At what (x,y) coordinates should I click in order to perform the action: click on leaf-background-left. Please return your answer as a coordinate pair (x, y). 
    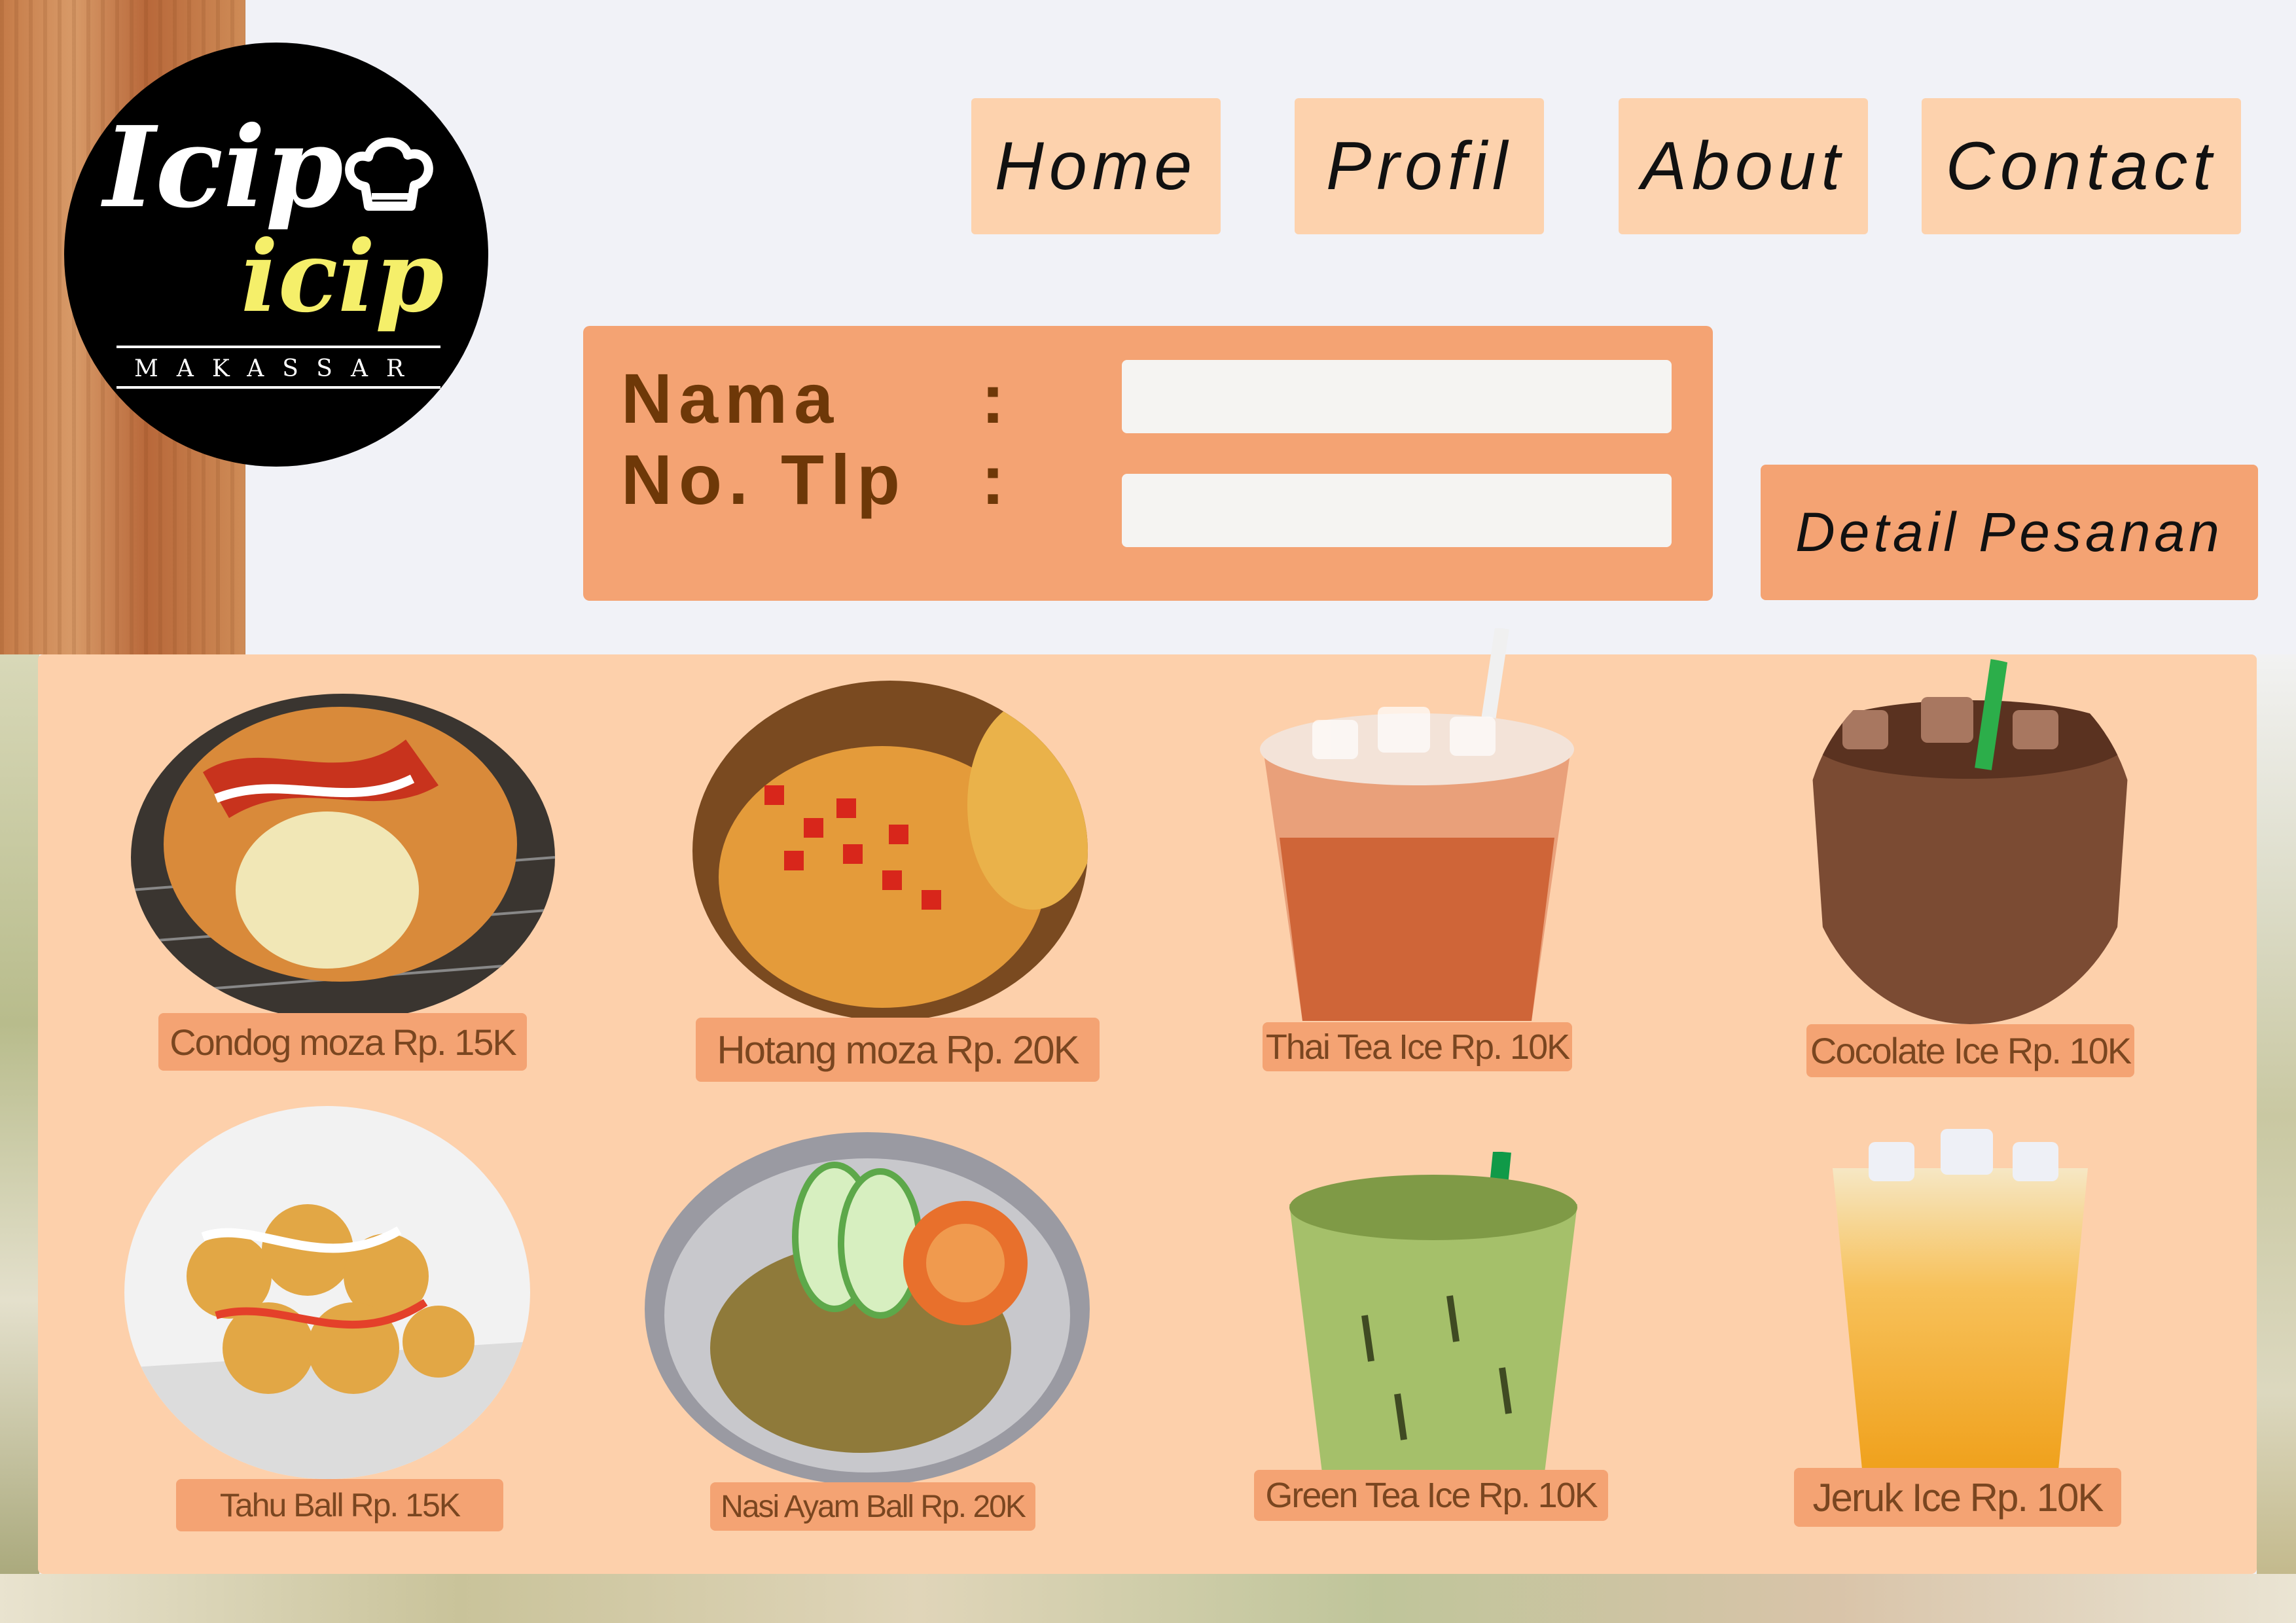
    Looking at the image, I should click on (19, 1115).